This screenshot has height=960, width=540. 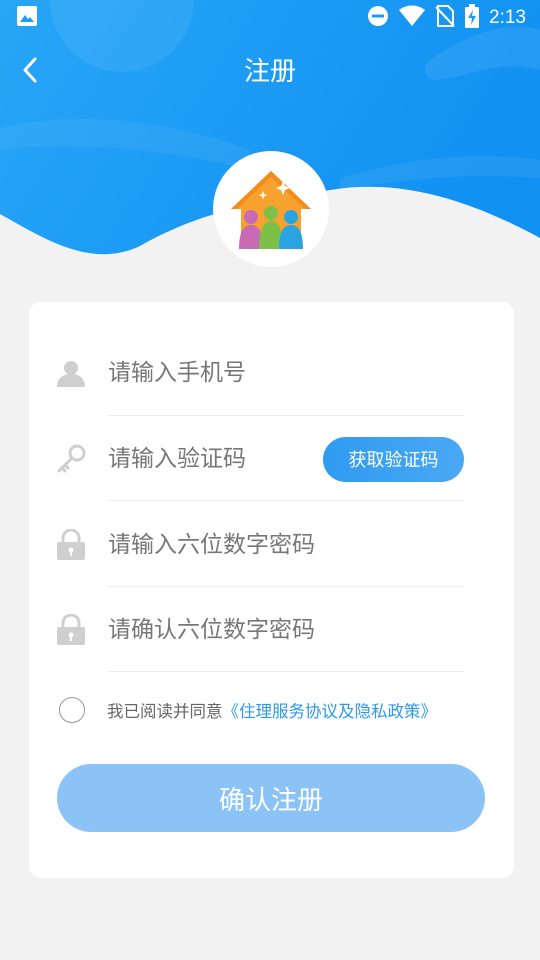 What do you see at coordinates (71, 459) in the screenshot?
I see `key-icon` at bounding box center [71, 459].